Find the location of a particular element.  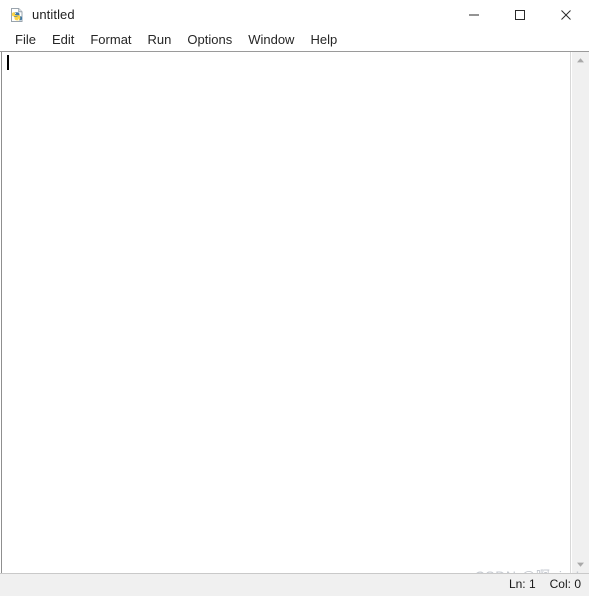

status-column-indicator: Col: 0 is located at coordinates (565, 584).